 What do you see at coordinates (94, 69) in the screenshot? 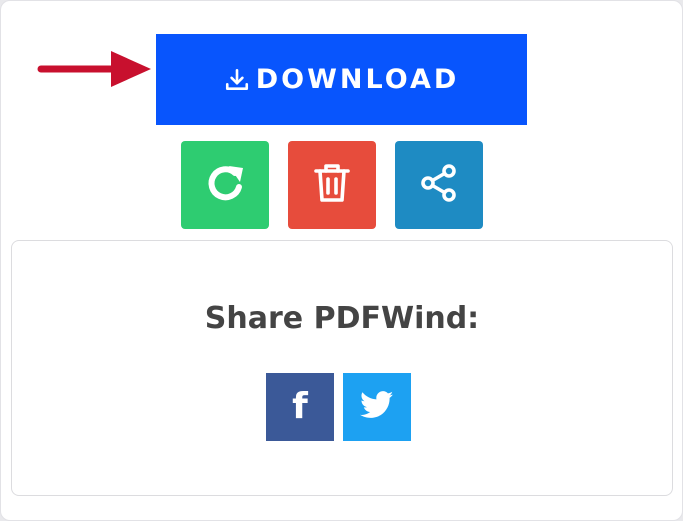
I see `red-arrow-annotation` at bounding box center [94, 69].